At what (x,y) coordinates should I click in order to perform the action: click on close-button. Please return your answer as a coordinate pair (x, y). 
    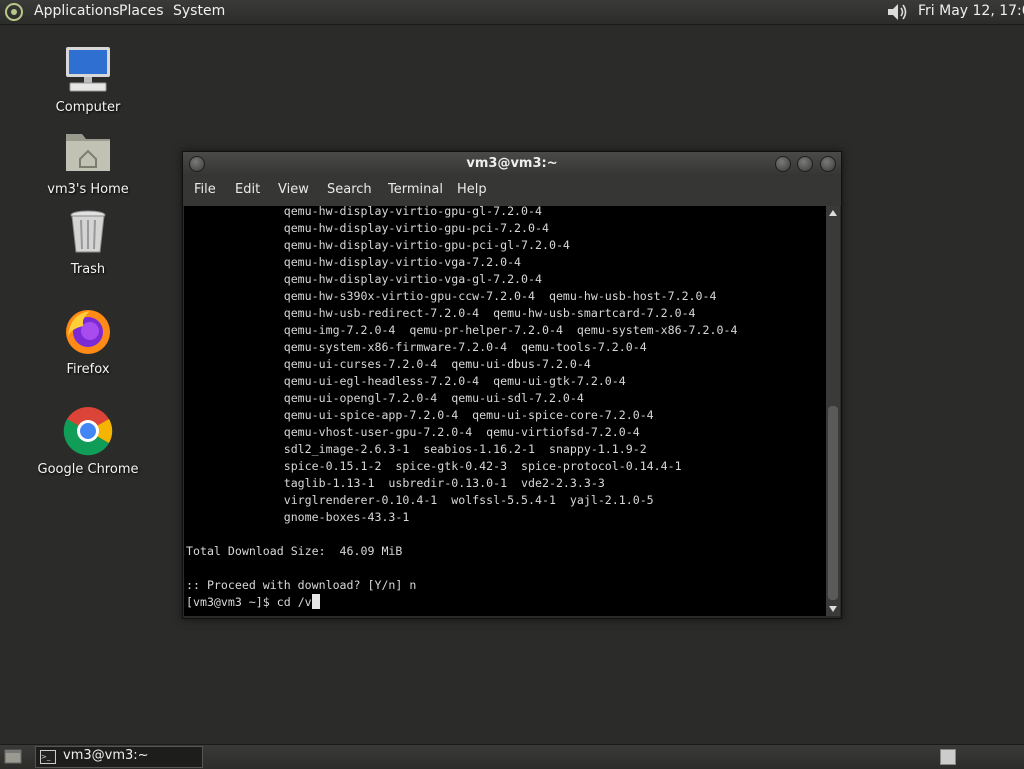
    Looking at the image, I should click on (828, 164).